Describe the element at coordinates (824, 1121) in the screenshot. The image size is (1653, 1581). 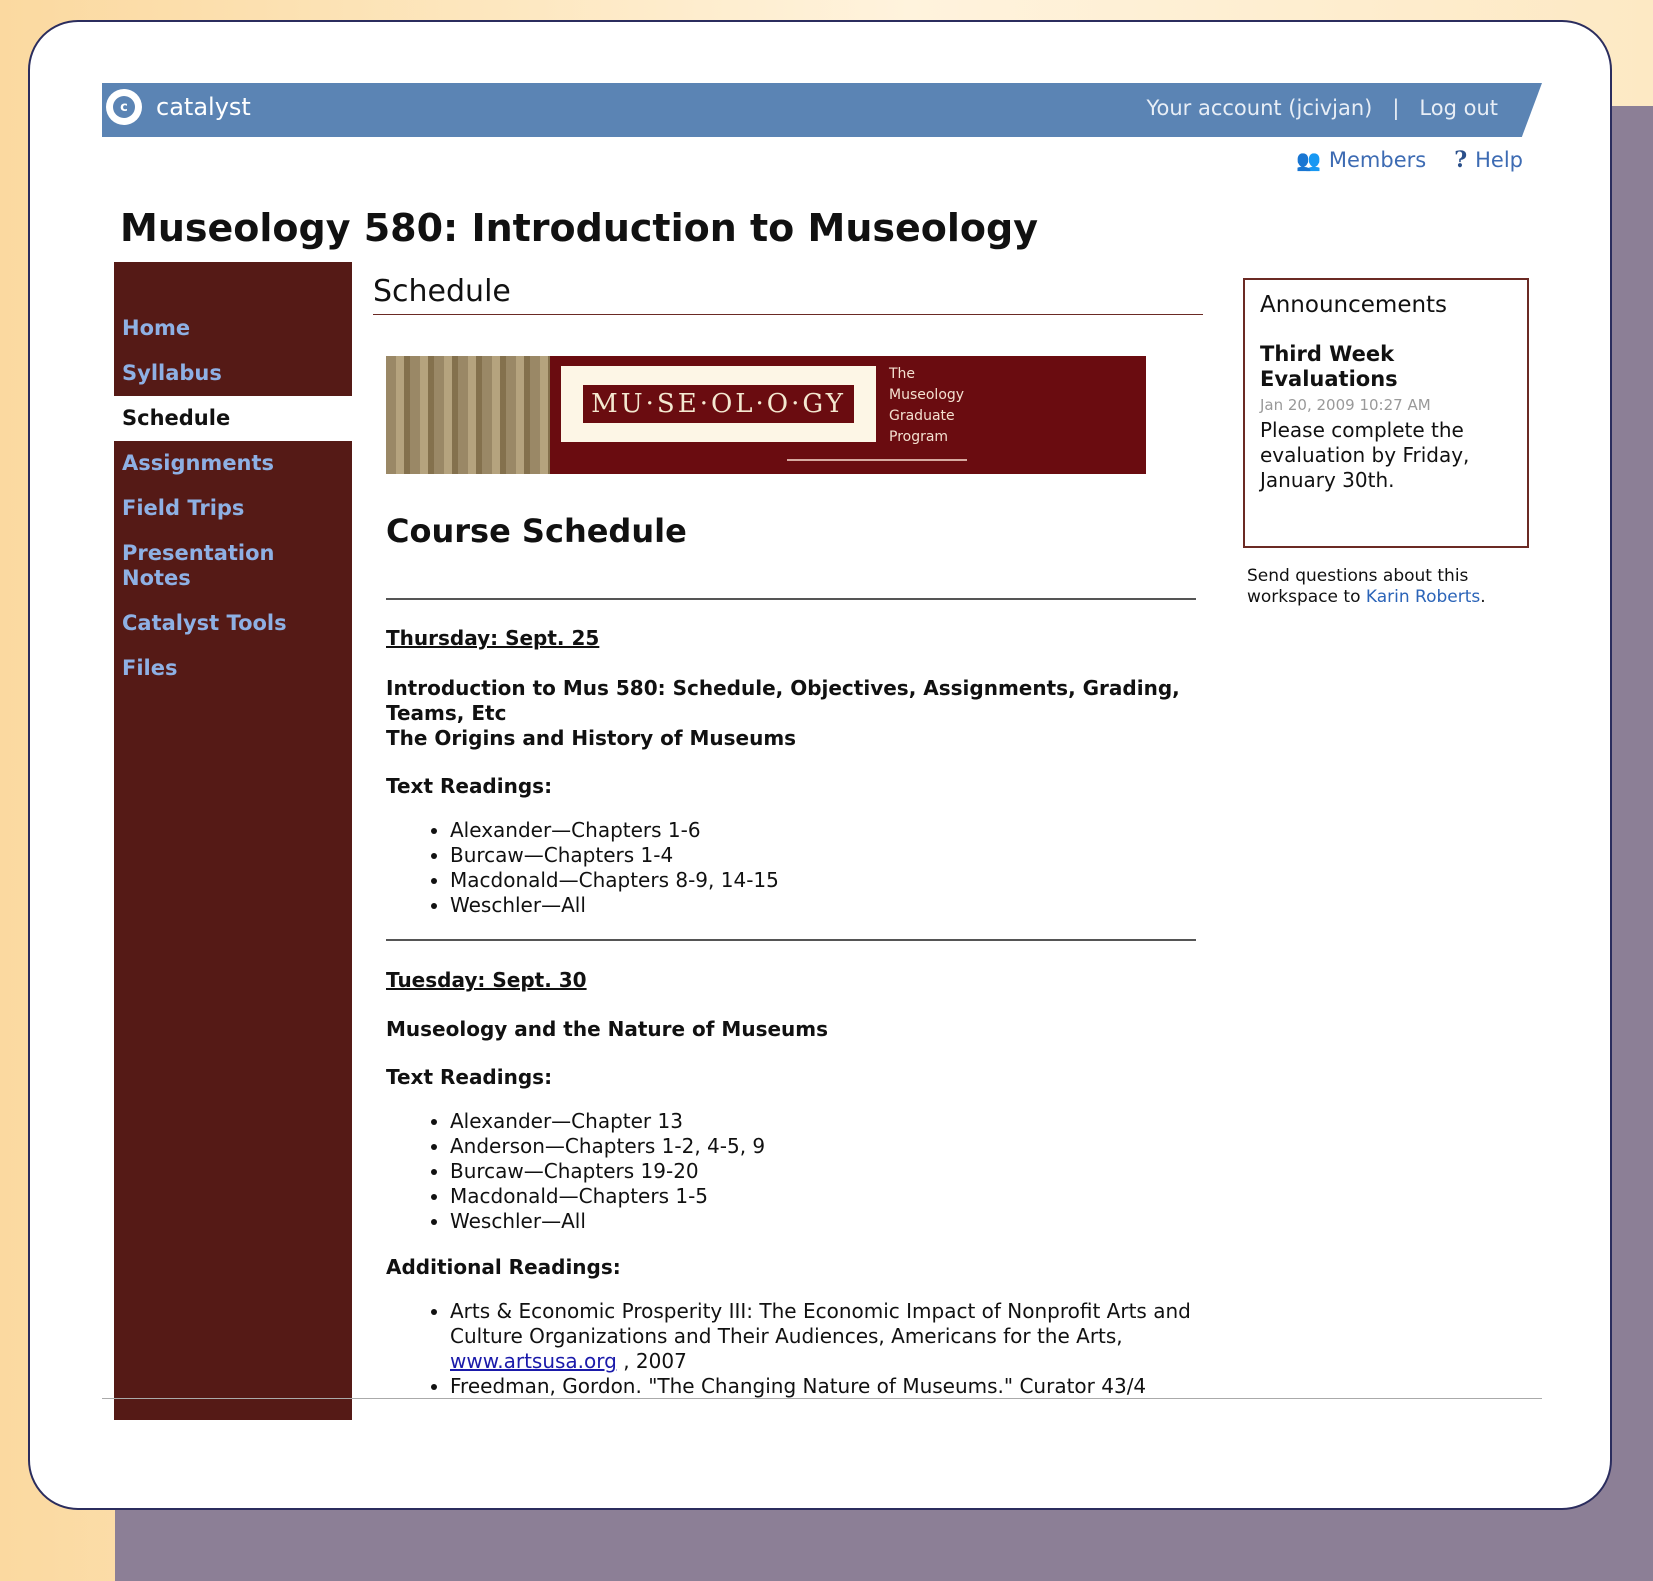
I see `list-item: Alexander—Chapter 13` at that location.